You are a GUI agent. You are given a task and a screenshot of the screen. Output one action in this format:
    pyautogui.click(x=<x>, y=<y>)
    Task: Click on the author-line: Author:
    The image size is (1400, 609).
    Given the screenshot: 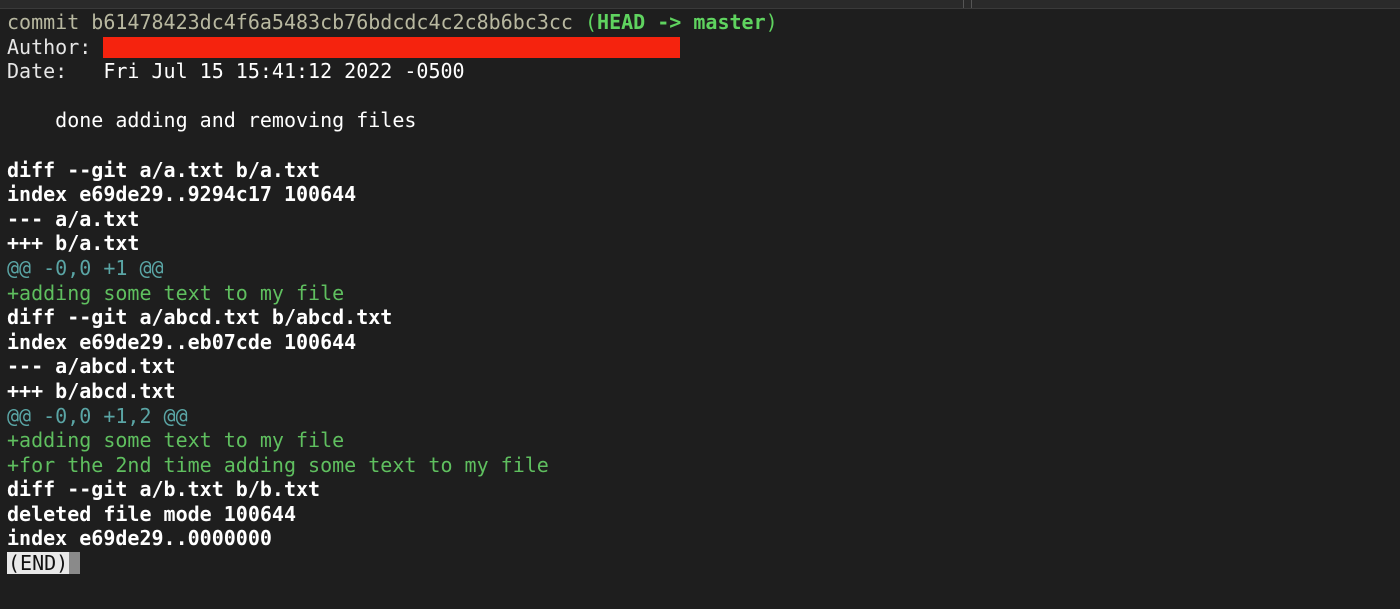 What is the action you would take?
    pyautogui.click(x=700, y=47)
    